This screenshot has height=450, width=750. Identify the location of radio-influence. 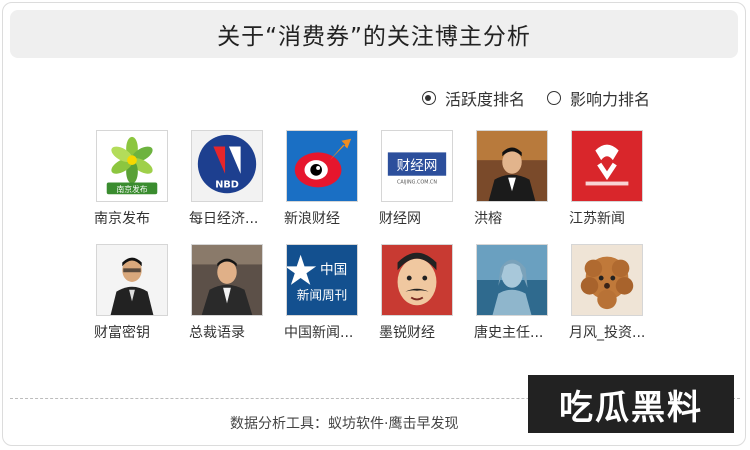
(553, 98).